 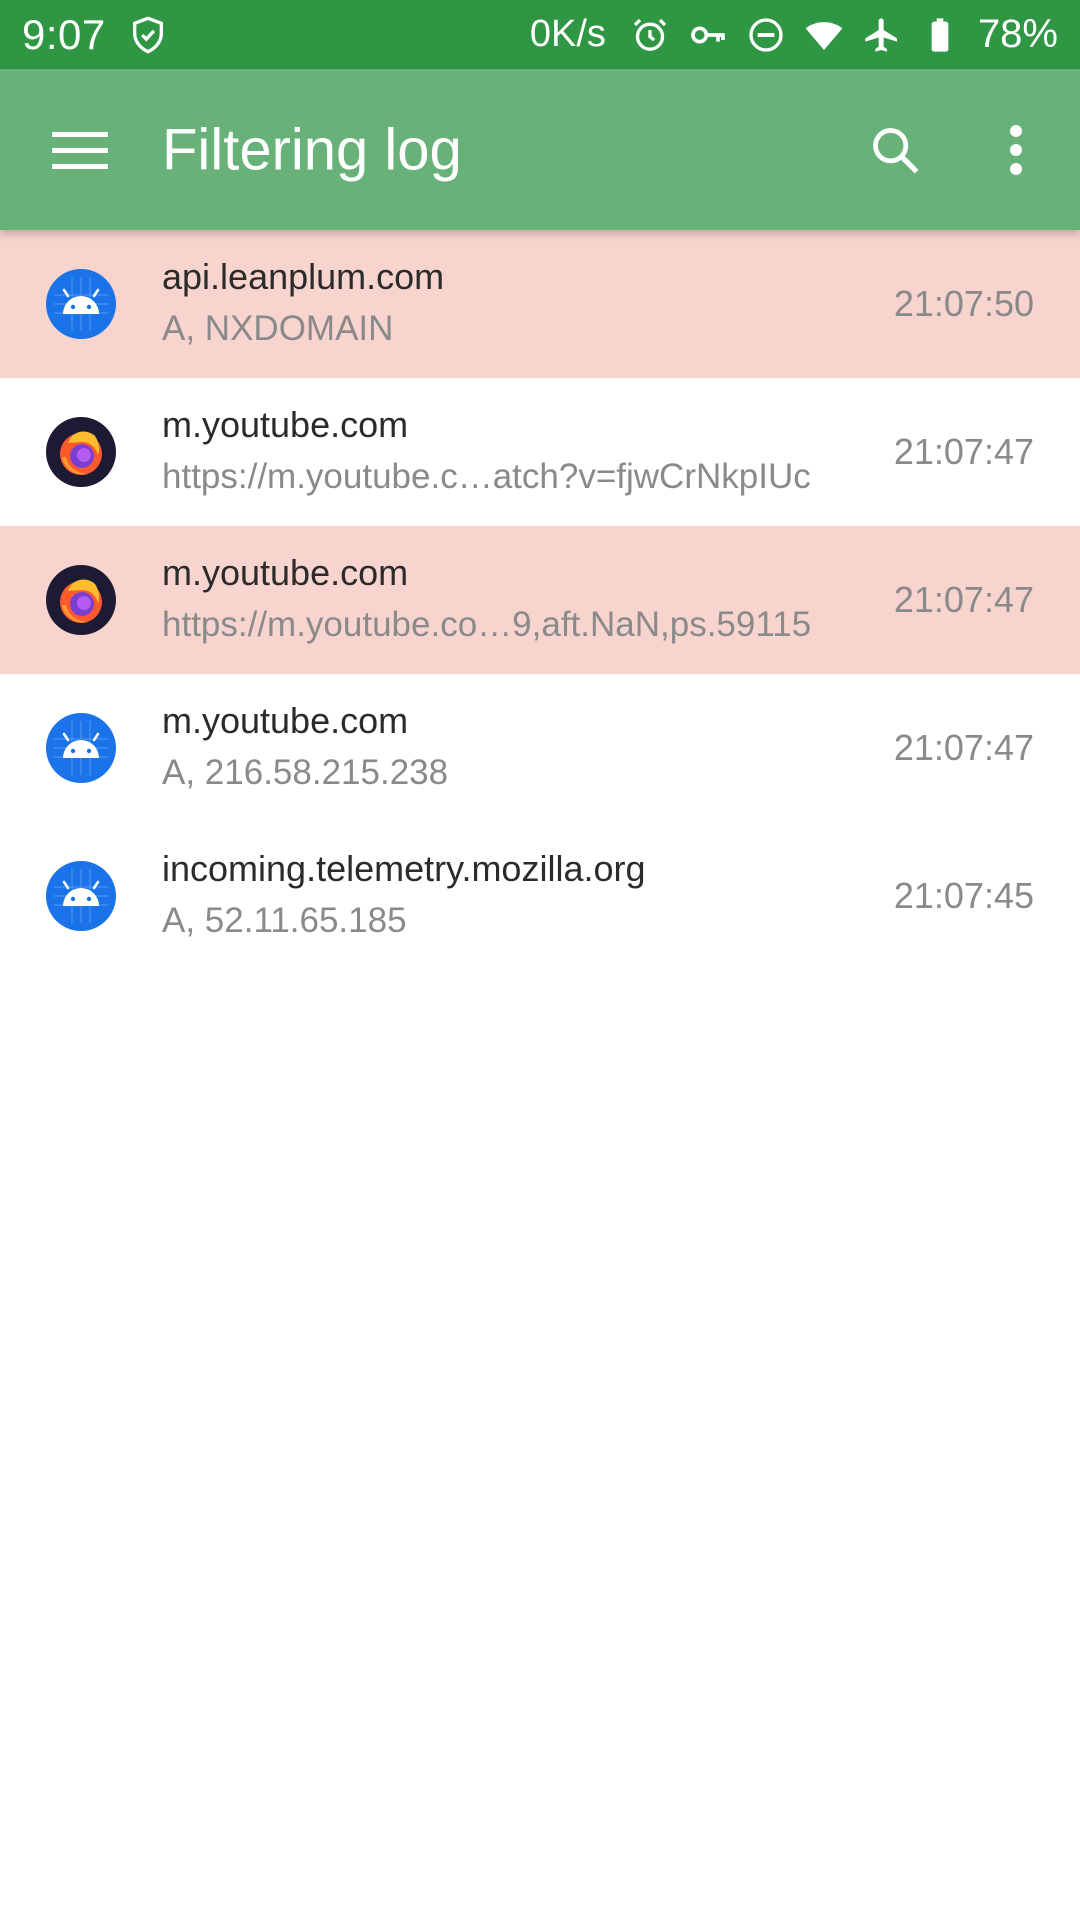 What do you see at coordinates (650, 35) in the screenshot?
I see `alarm-icon` at bounding box center [650, 35].